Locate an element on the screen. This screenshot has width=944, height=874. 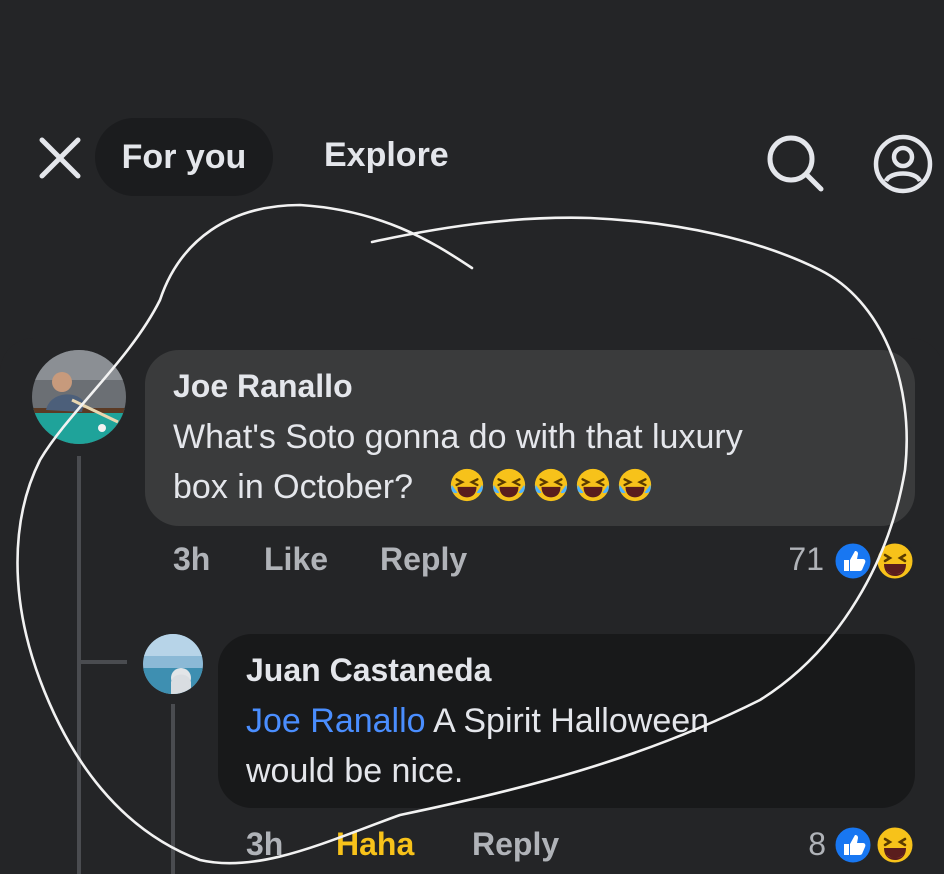
reaction-count: 71 is located at coordinates (794, 559).